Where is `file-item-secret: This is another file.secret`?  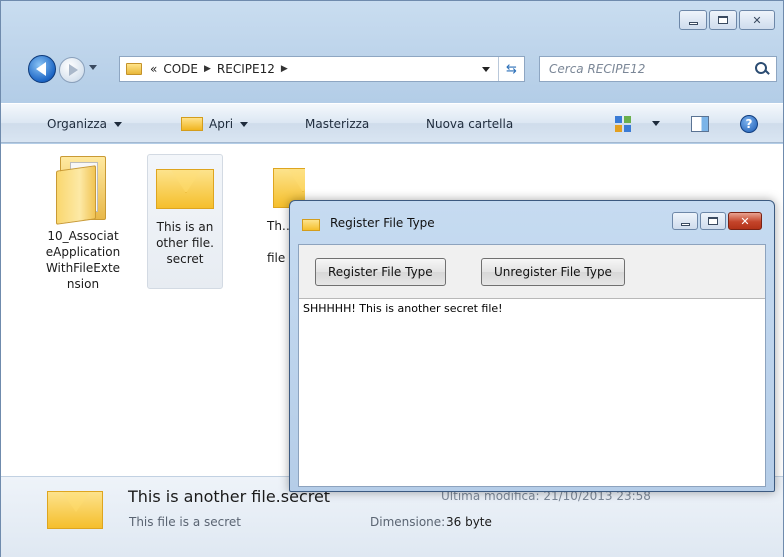 file-item-secret: This is another file.secret is located at coordinates (185, 221).